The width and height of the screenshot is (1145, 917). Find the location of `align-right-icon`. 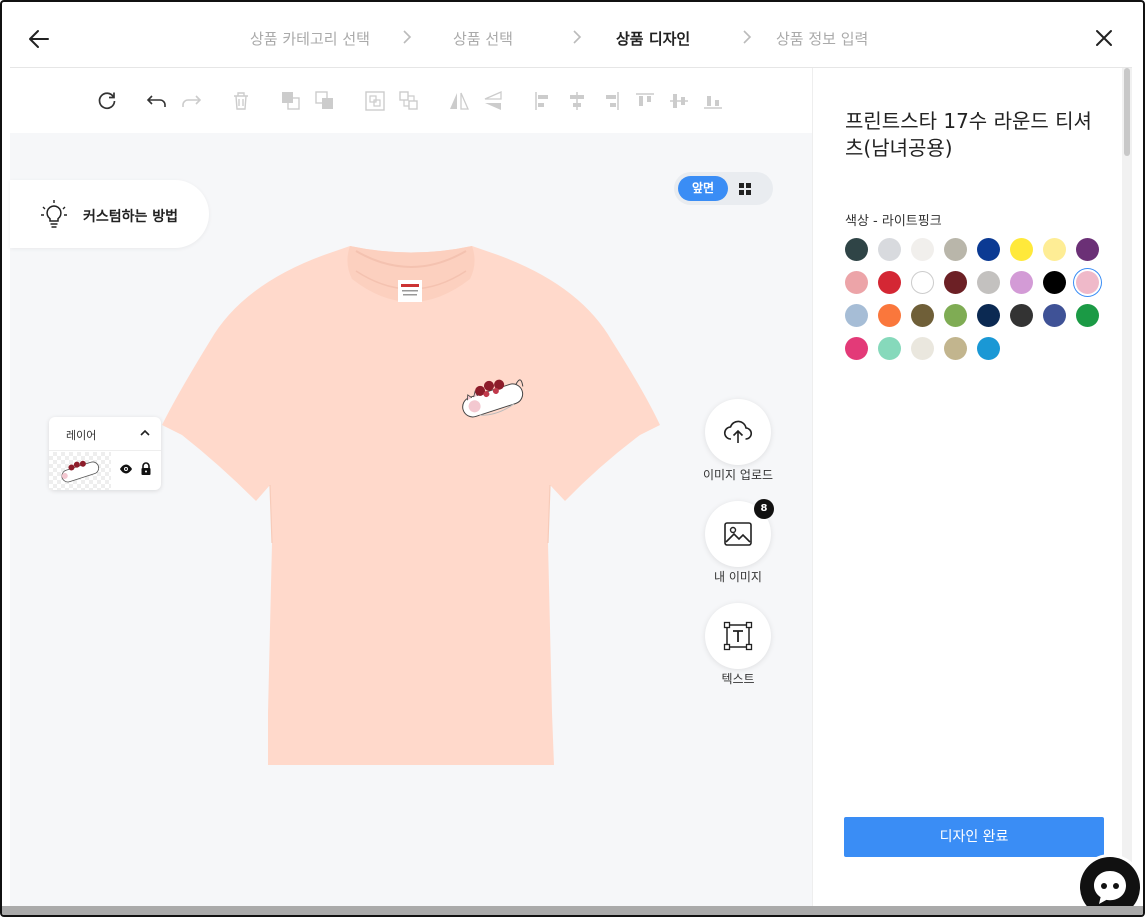

align-right-icon is located at coordinates (611, 101).